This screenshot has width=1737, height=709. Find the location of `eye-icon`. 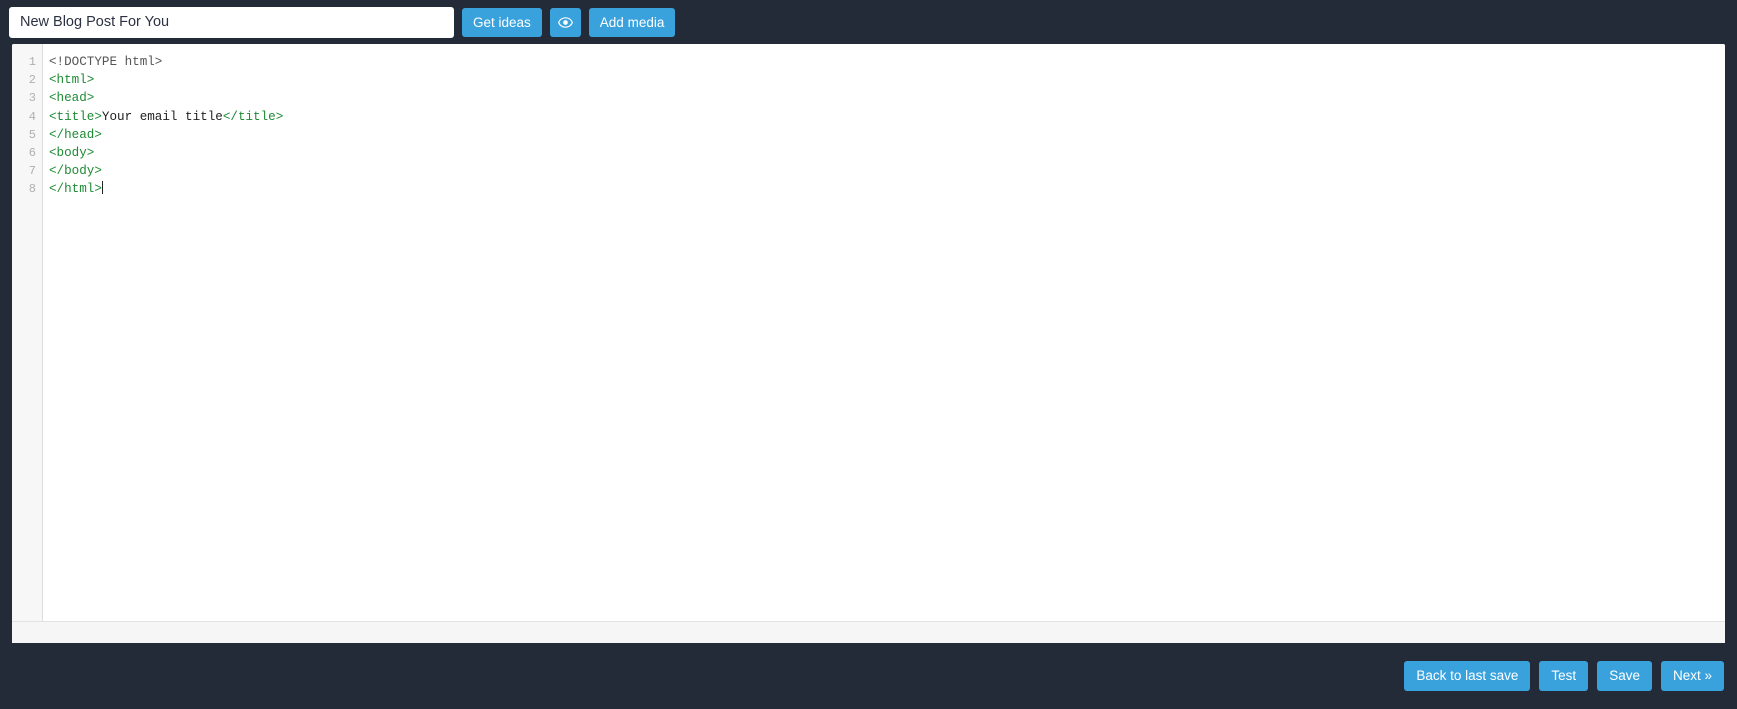

eye-icon is located at coordinates (565, 22).